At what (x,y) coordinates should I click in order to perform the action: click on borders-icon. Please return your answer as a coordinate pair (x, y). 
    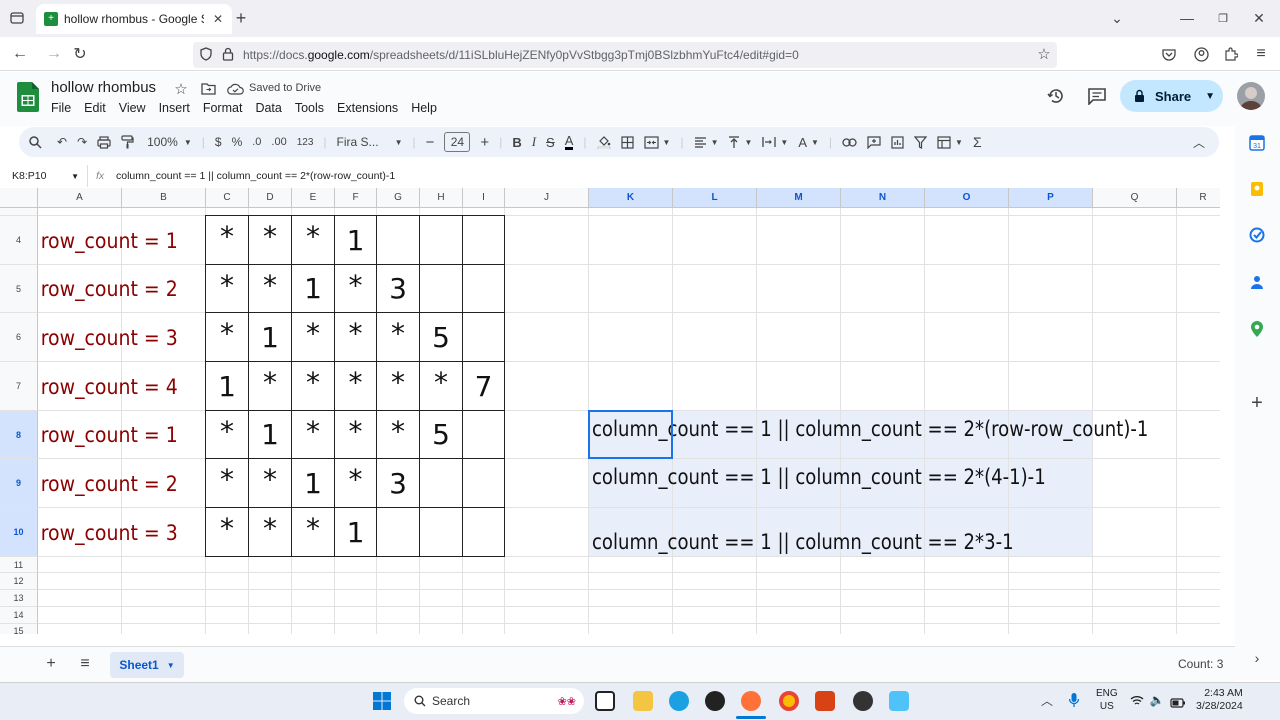
    Looking at the image, I should click on (627, 142).